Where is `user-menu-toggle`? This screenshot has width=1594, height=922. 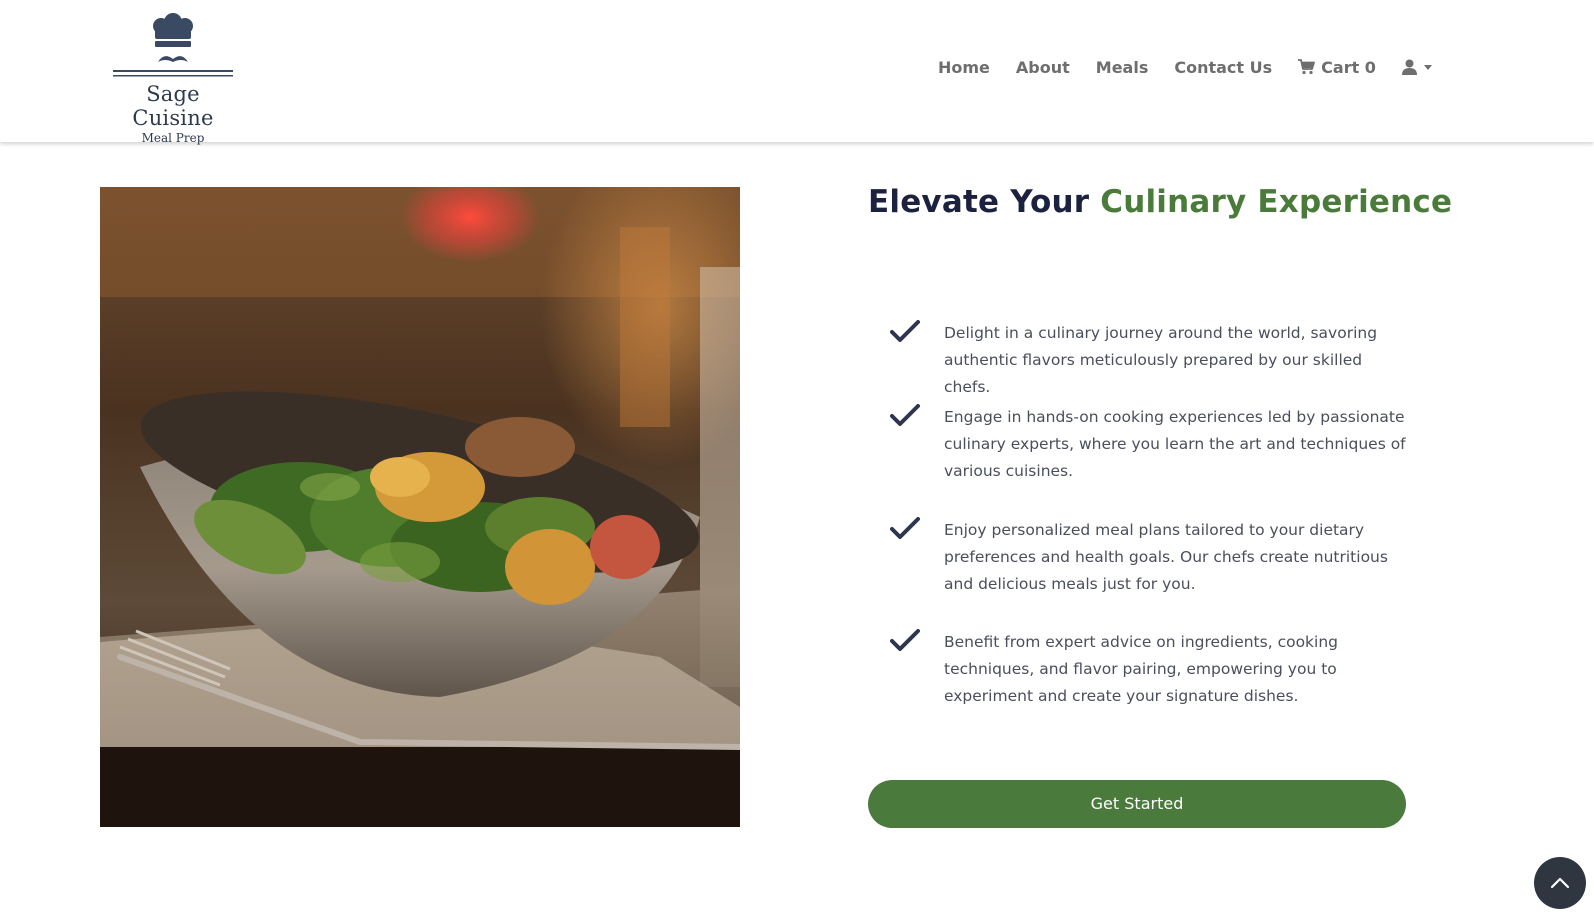
user-menu-toggle is located at coordinates (1416, 67).